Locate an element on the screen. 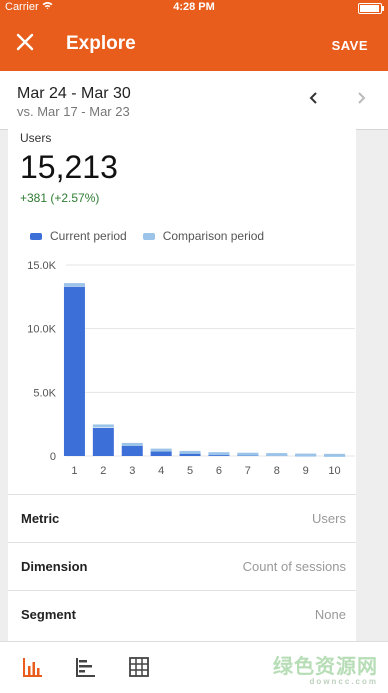  x-tick-label: 8 is located at coordinates (277, 471).